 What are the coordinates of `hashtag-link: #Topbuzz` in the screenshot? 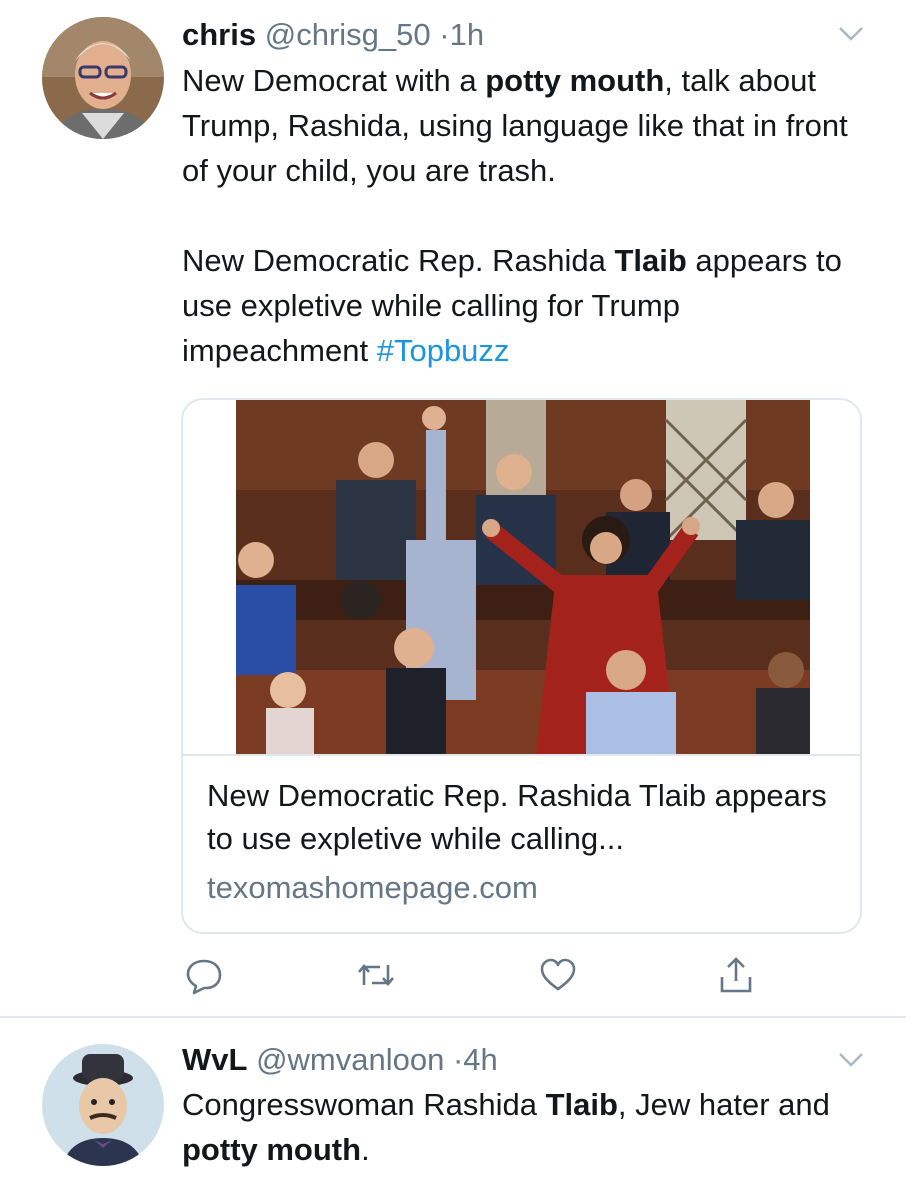 It's located at (443, 350).